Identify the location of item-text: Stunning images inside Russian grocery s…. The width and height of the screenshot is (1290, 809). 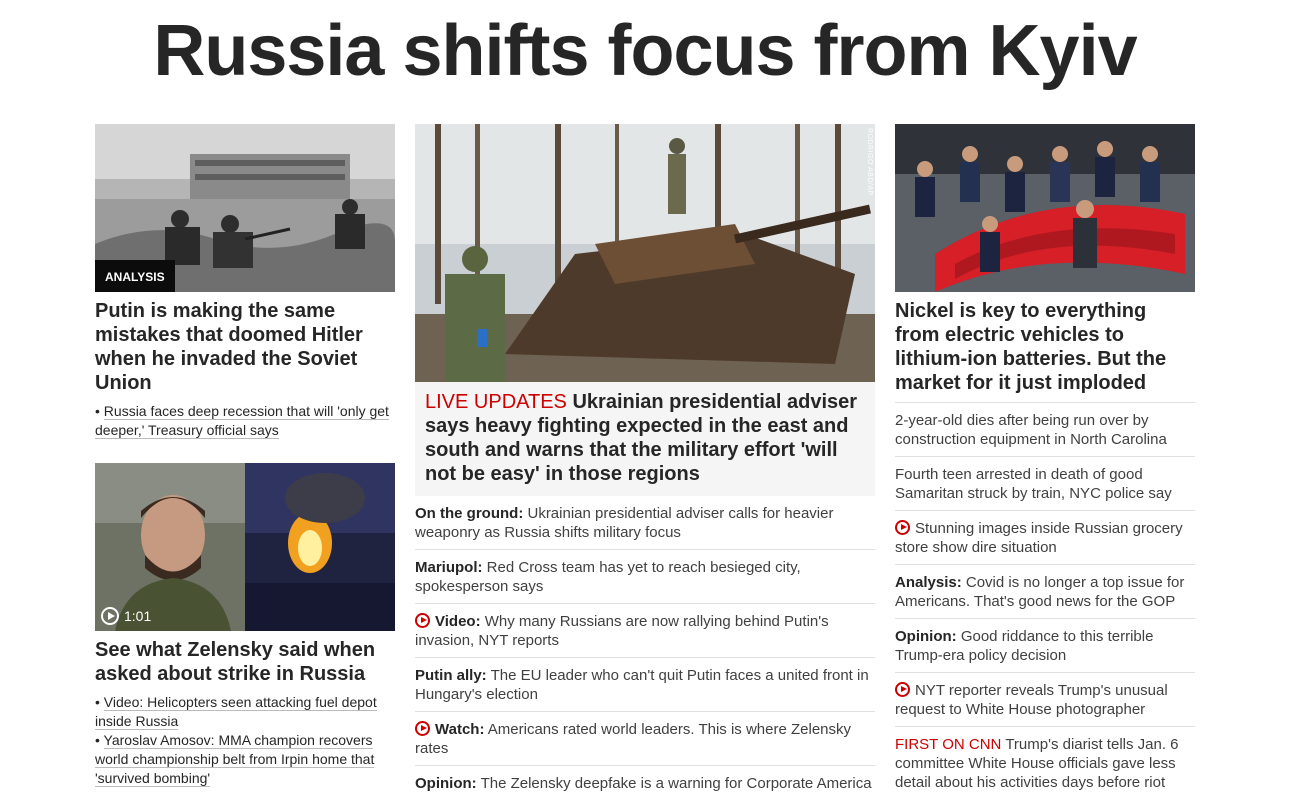
(1039, 538).